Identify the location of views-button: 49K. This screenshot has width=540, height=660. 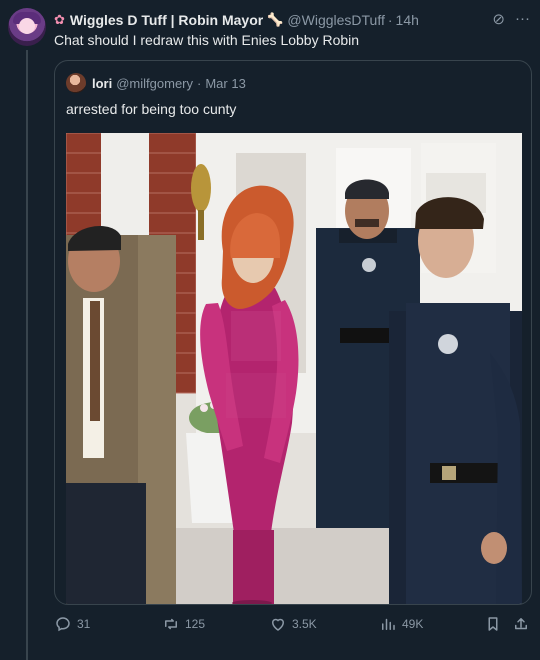
(401, 624).